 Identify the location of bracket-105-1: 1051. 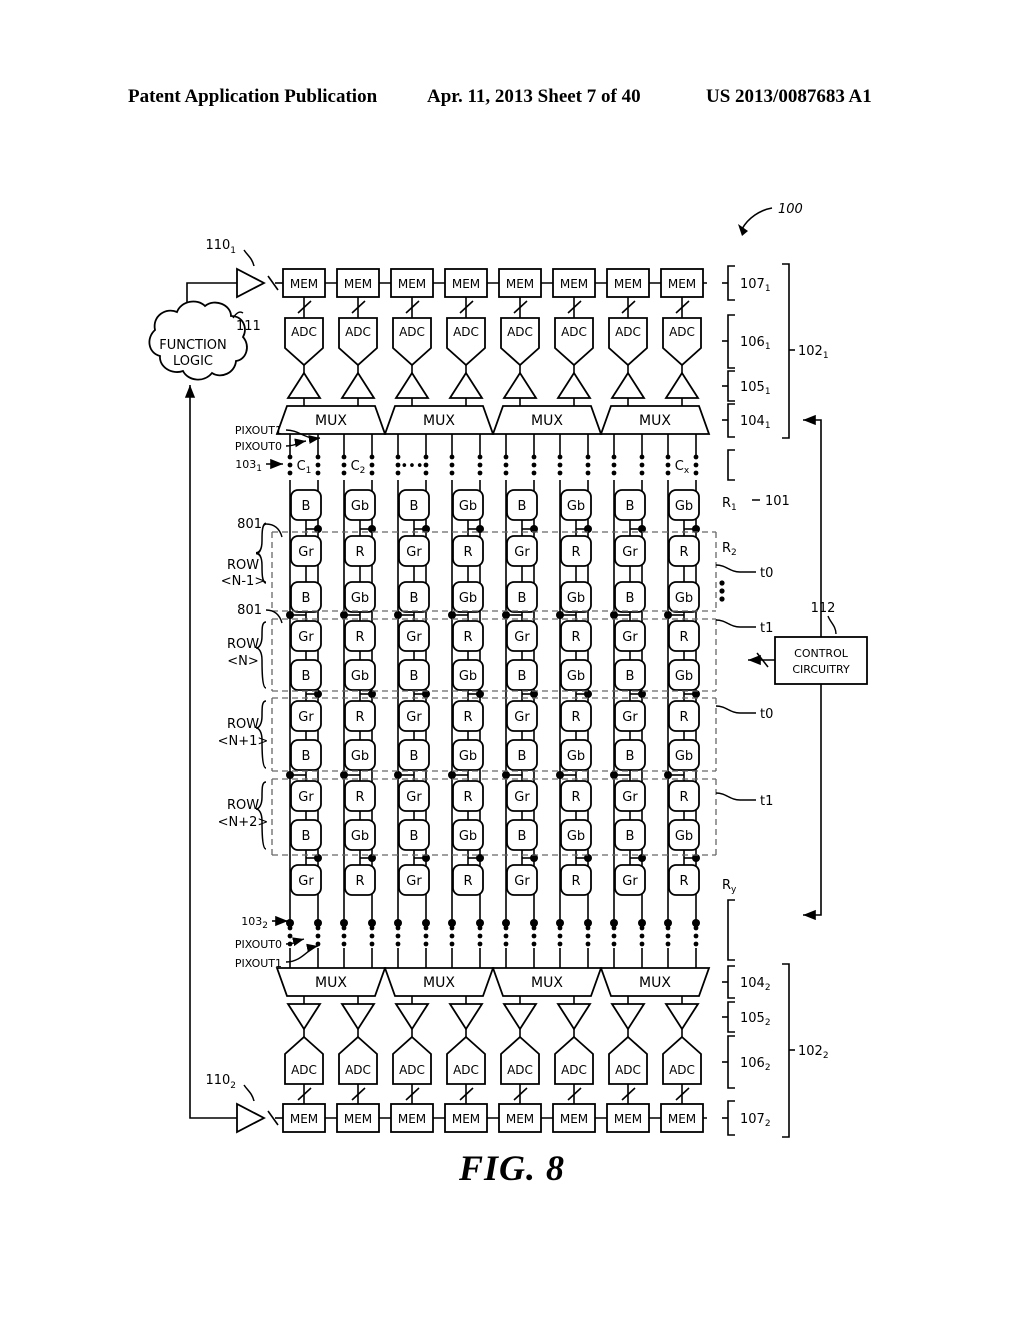
(755, 388).